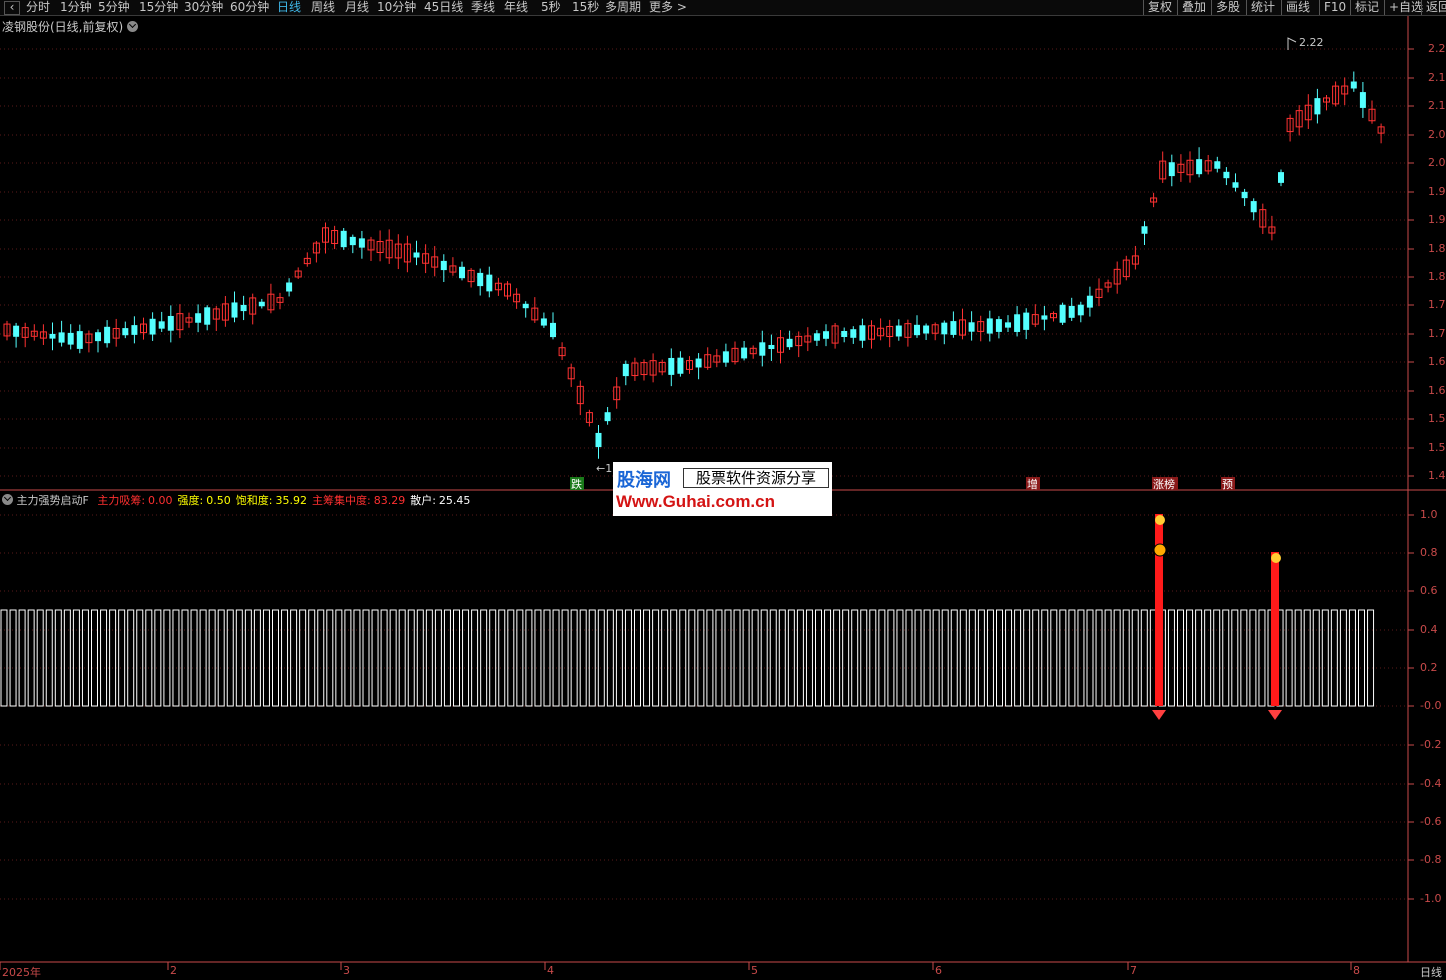 Image resolution: width=1446 pixels, height=980 pixels. Describe the element at coordinates (1437, 390) in the screenshot. I see `price-axis-label: 1.6` at that location.